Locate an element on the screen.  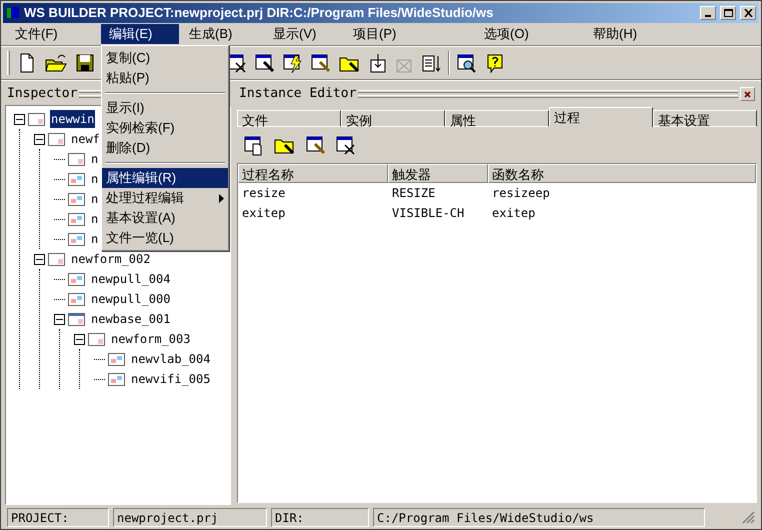
status-field: PROJECT: is located at coordinates (58, 517).